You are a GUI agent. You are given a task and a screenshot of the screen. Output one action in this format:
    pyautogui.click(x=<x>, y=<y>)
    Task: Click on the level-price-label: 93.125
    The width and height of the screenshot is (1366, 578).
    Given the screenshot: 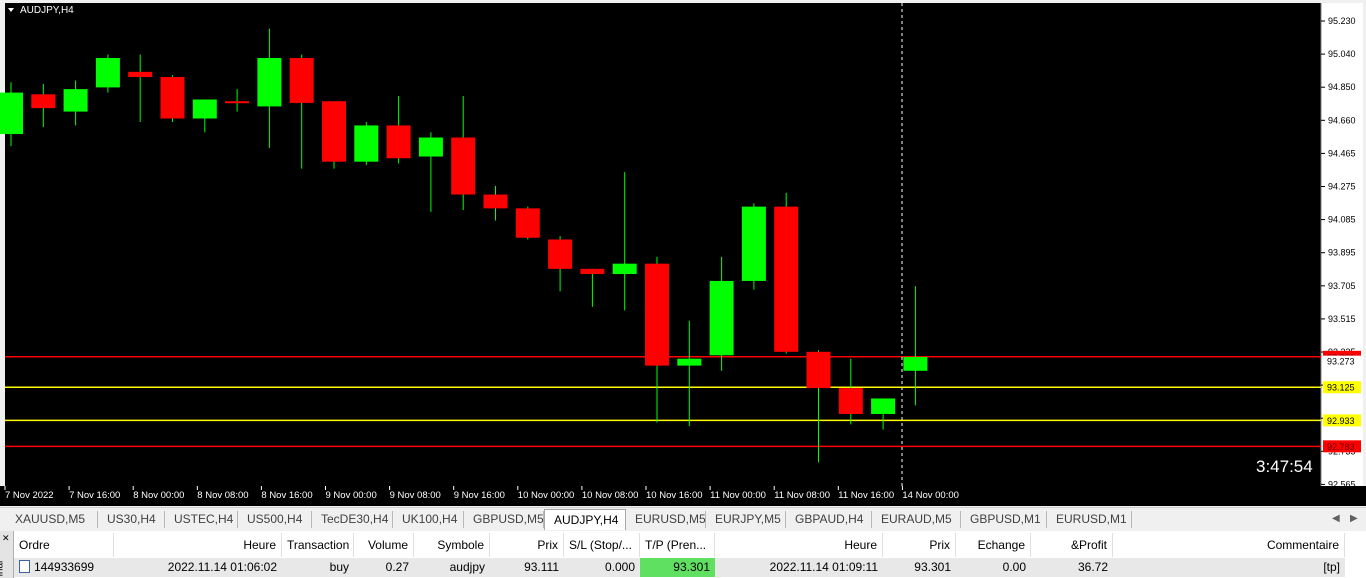 What is the action you would take?
    pyautogui.click(x=1341, y=388)
    